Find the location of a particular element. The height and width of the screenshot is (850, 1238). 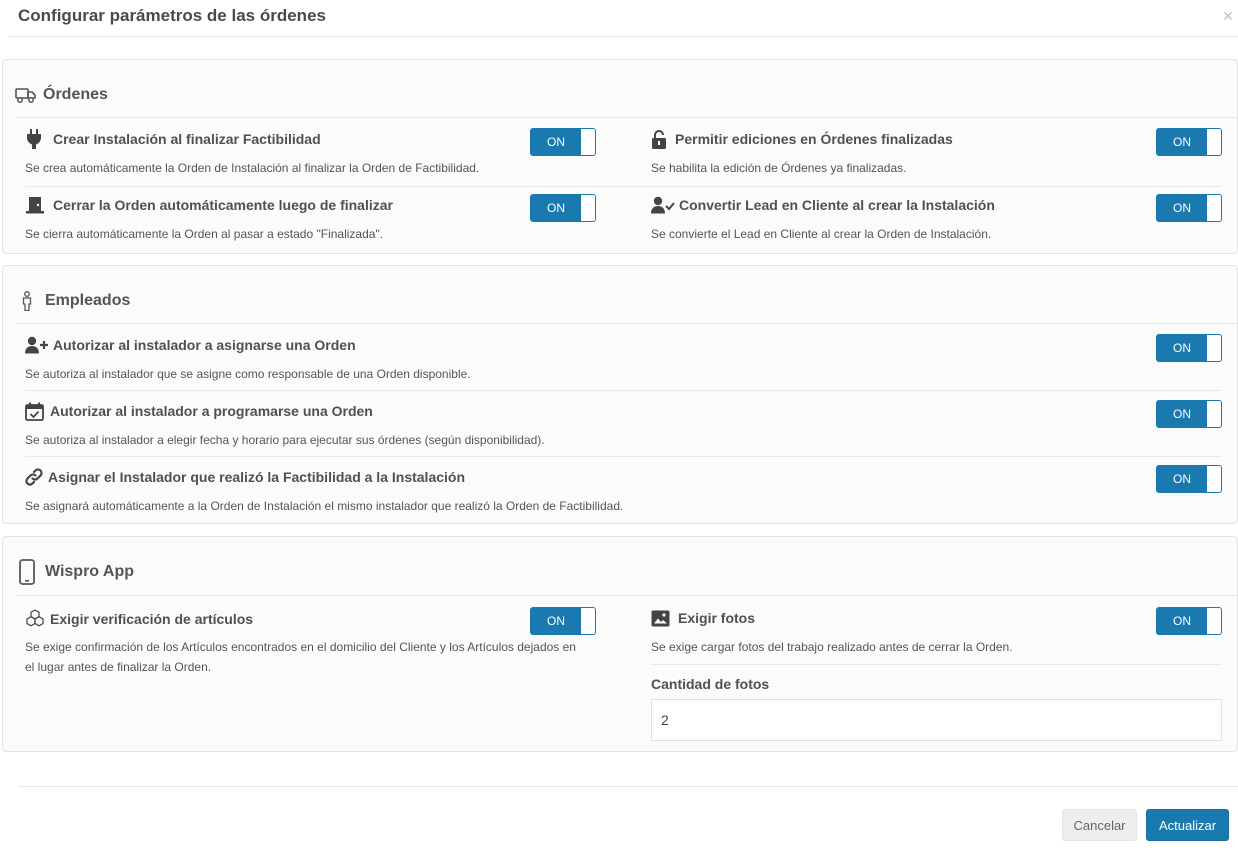

cubes-icon is located at coordinates (35, 619).